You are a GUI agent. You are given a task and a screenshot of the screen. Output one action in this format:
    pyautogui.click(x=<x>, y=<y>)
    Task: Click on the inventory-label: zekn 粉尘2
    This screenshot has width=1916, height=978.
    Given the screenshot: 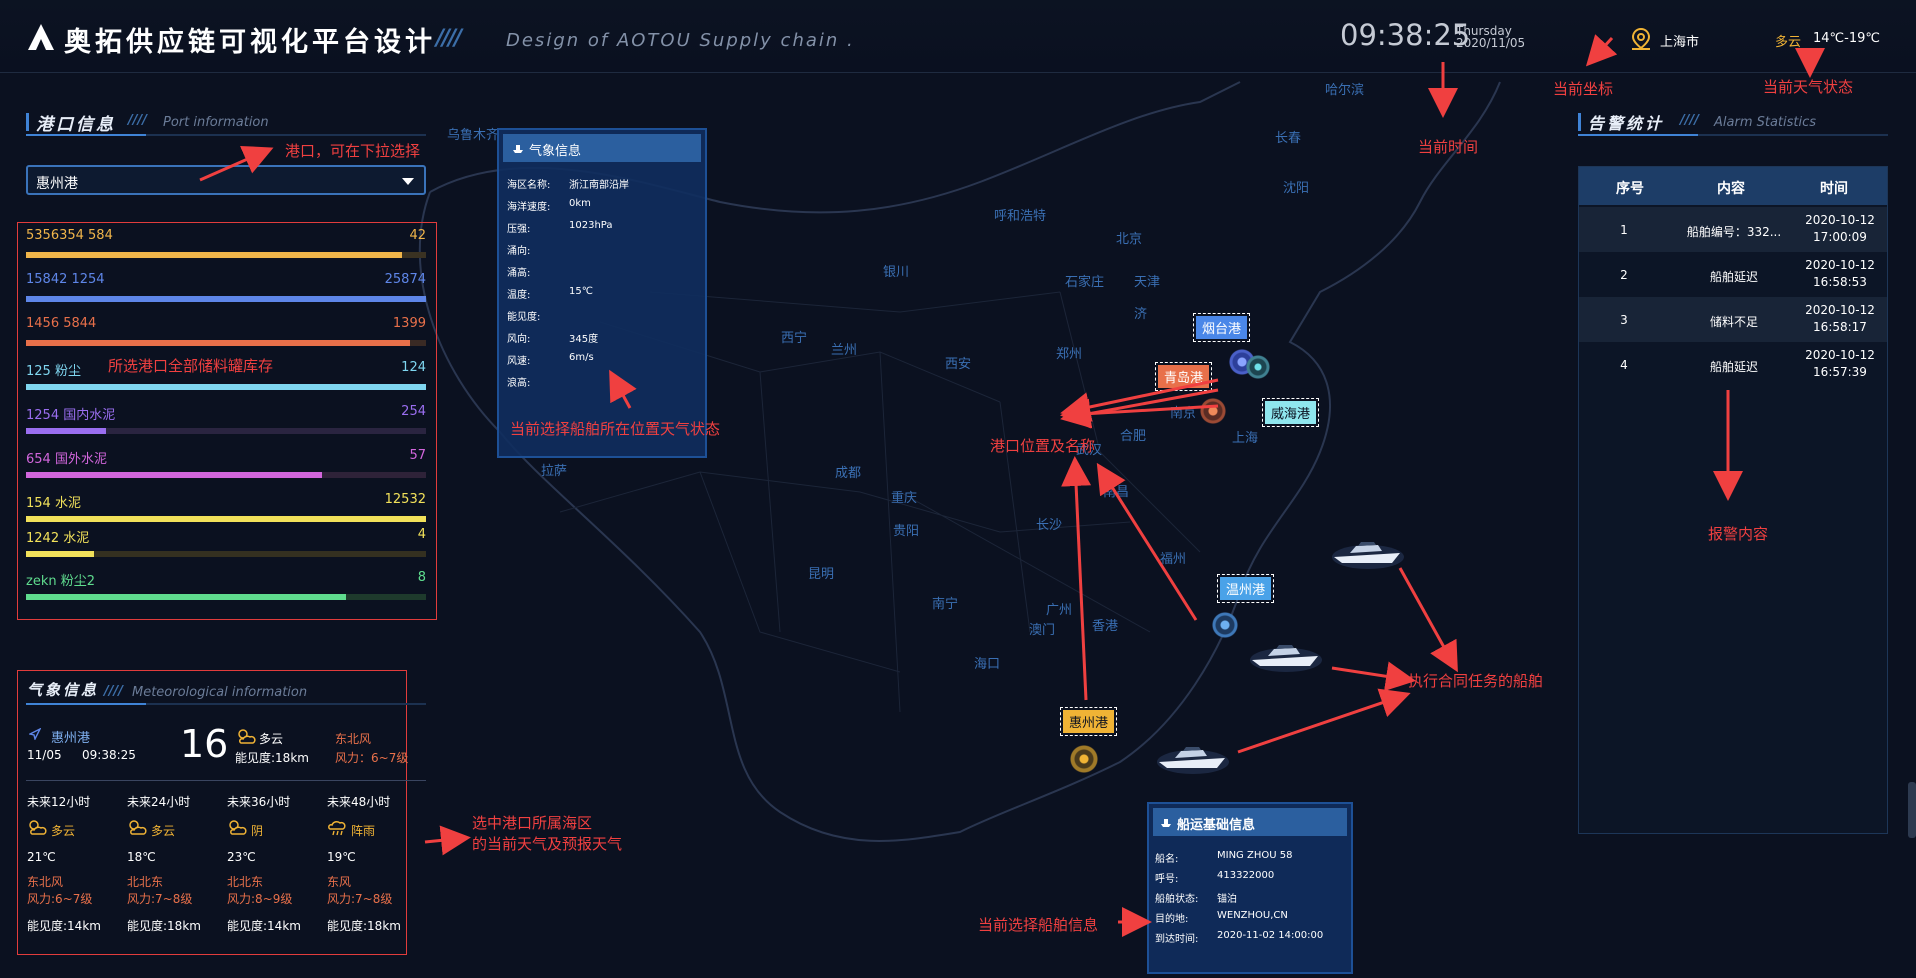 What is the action you would take?
    pyautogui.click(x=60, y=581)
    